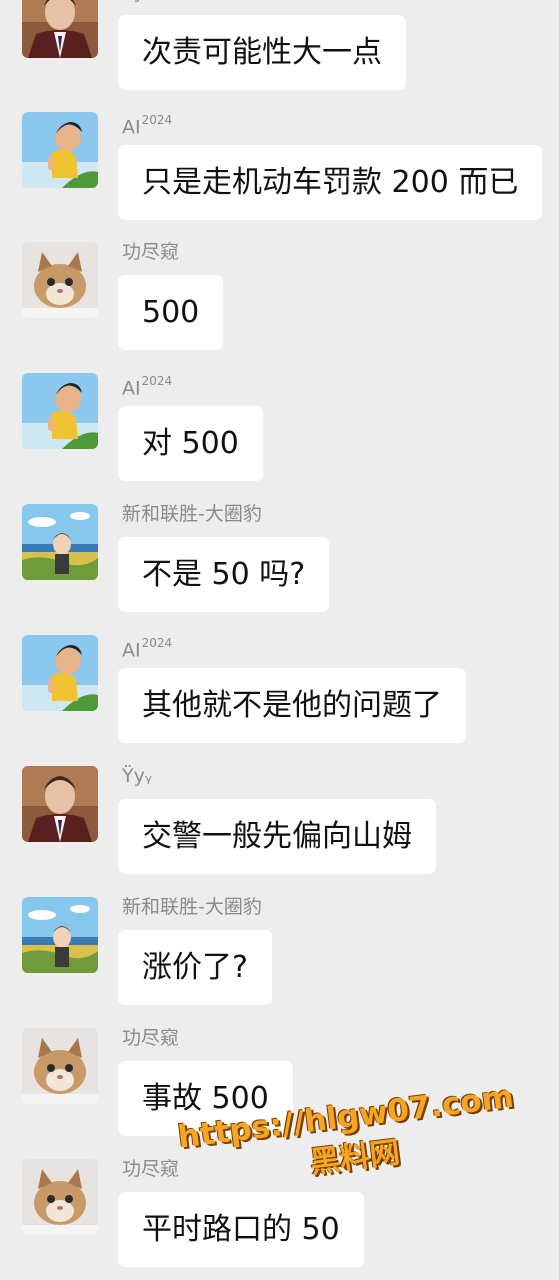  I want to click on message-bubble: 次责可能性大一点, so click(262, 52).